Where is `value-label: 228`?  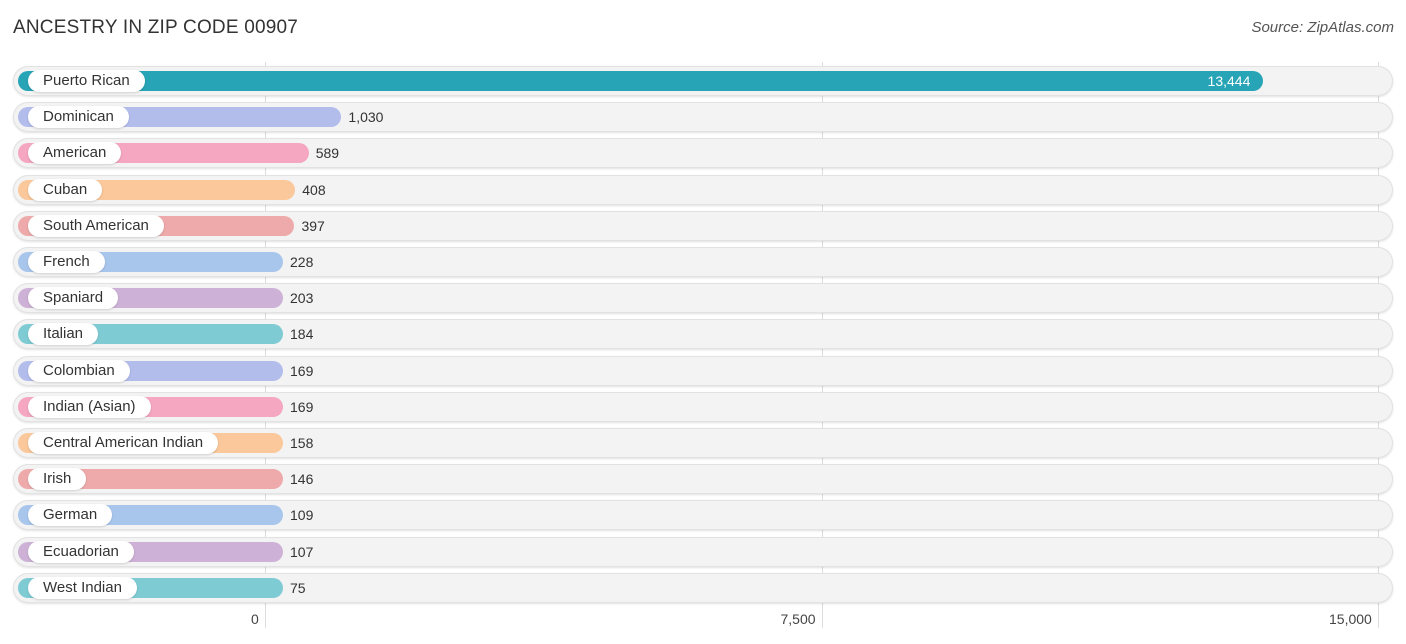 value-label: 228 is located at coordinates (302, 262).